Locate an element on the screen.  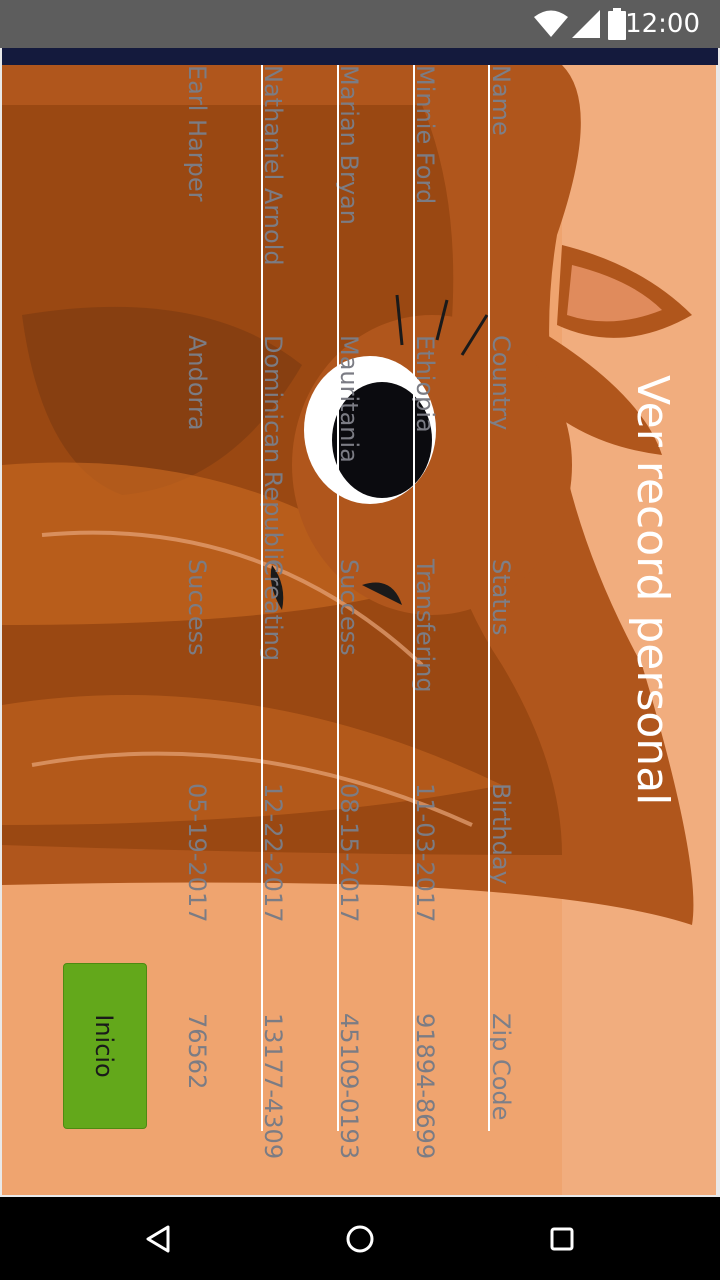
navigation-bar is located at coordinates (360, 1238).